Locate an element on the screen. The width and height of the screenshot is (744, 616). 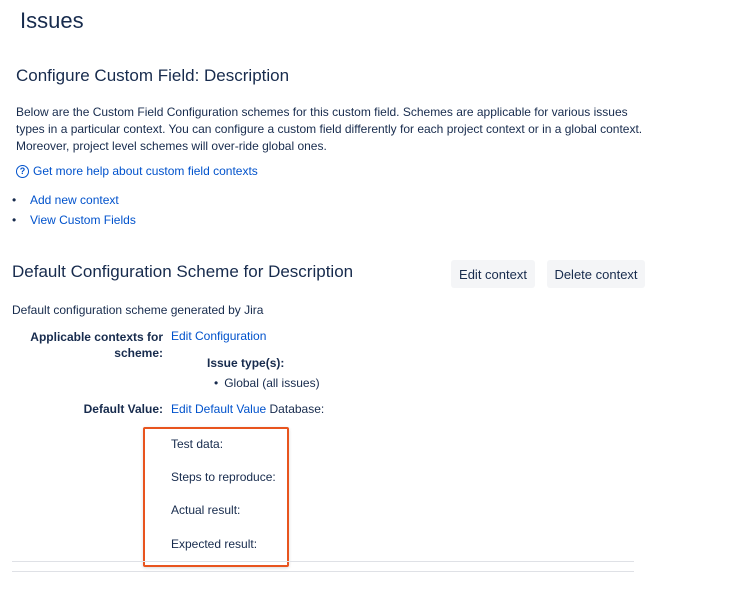
default-value-label: Default Value: is located at coordinates (123, 409).